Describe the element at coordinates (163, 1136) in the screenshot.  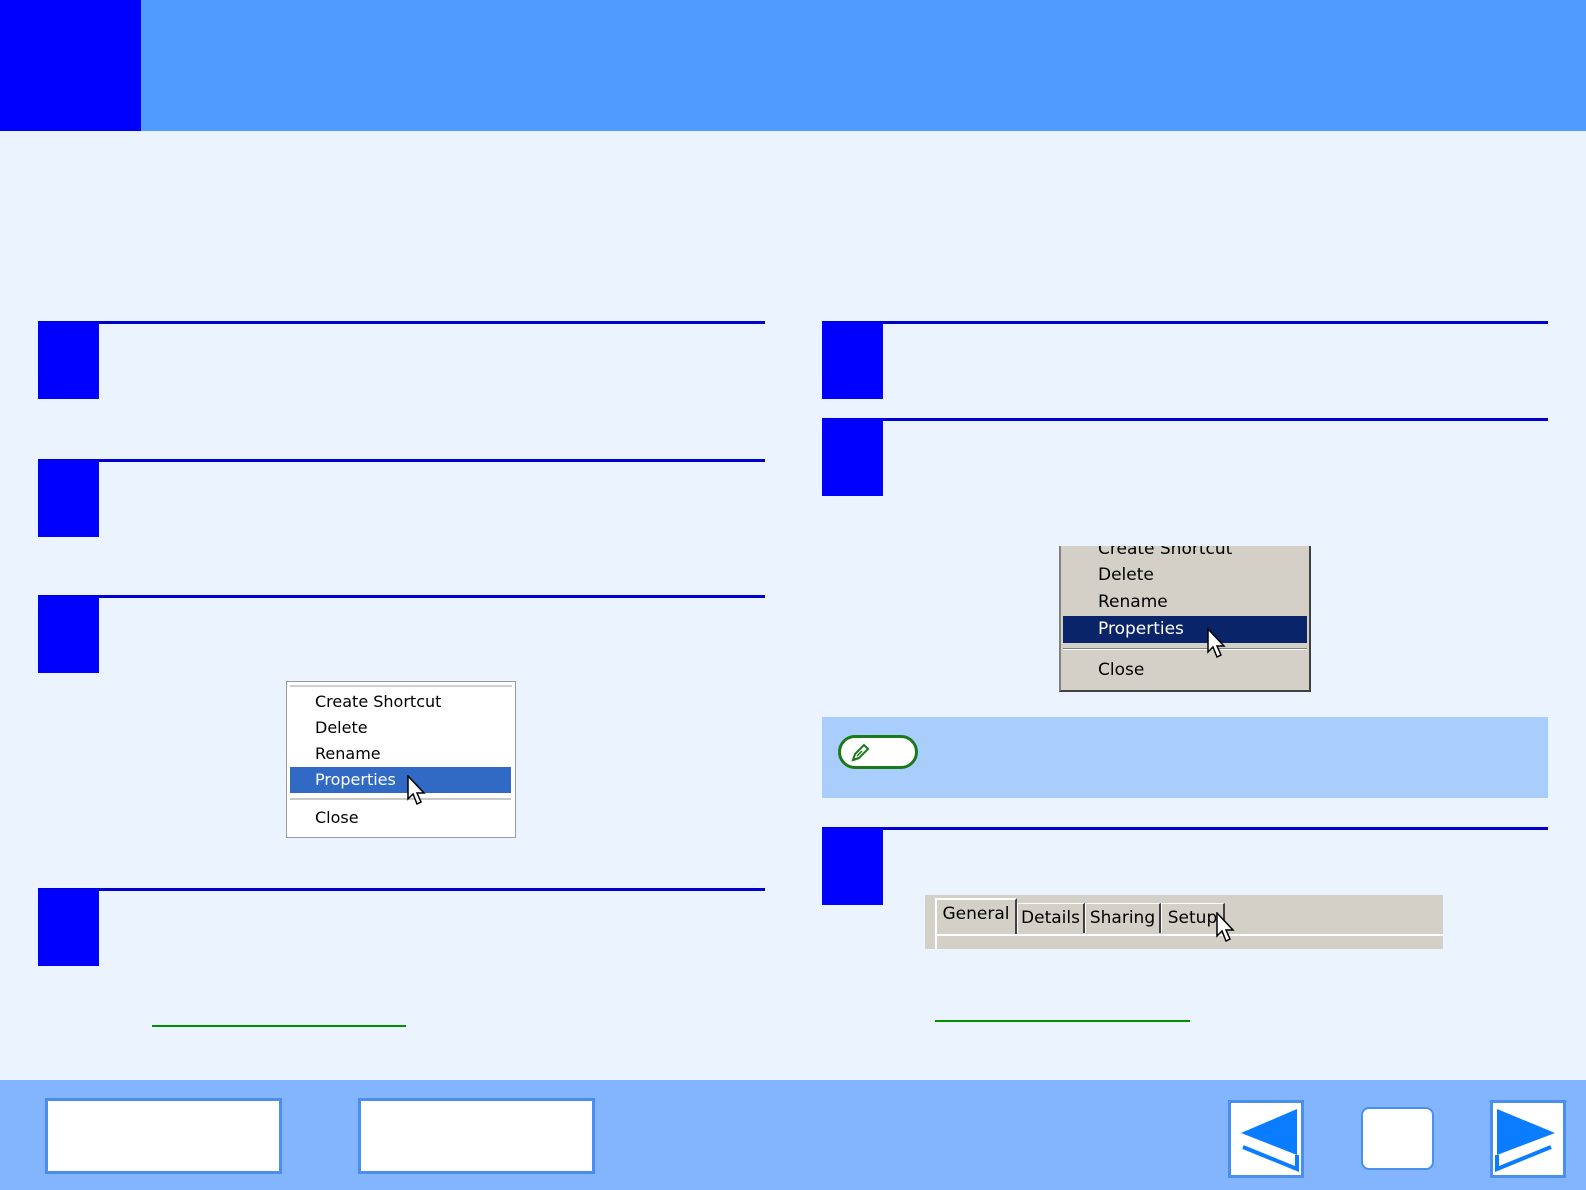
I see `footer-button-left` at that location.